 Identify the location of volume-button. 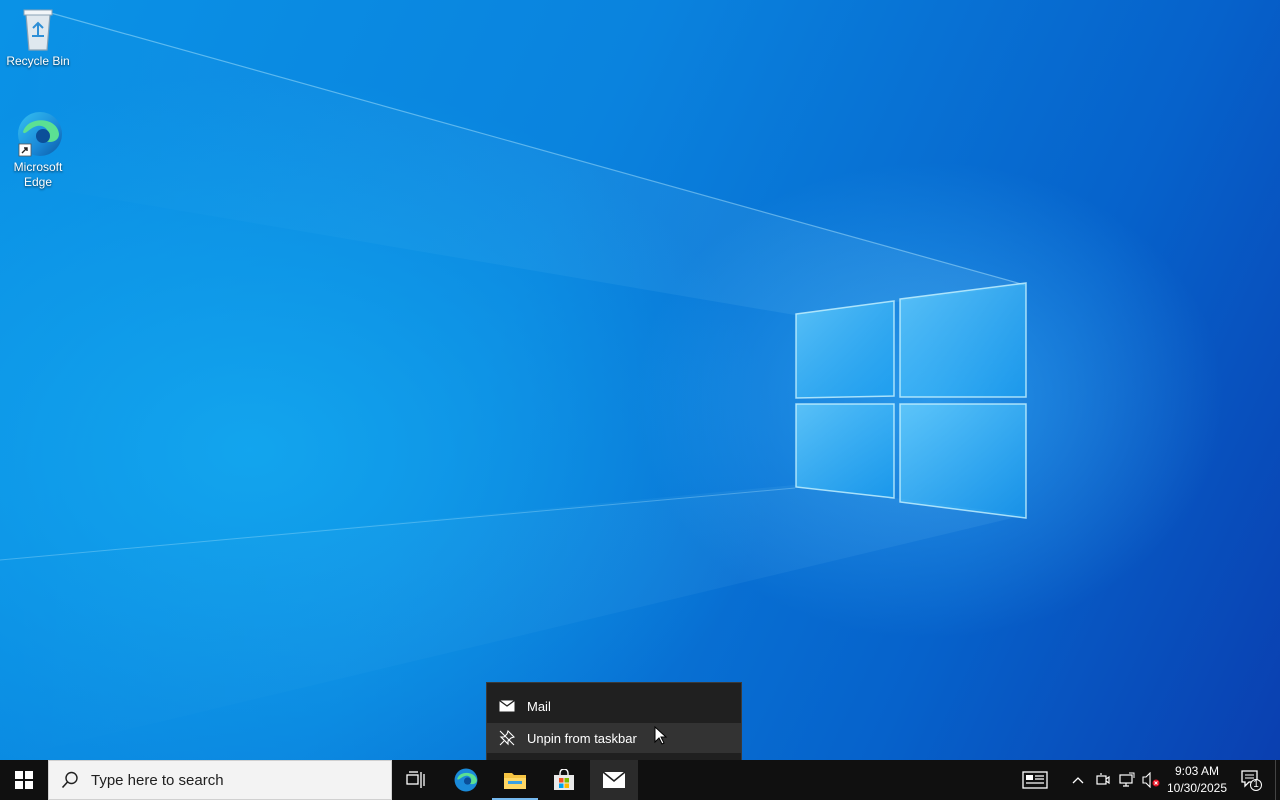
(1151, 780).